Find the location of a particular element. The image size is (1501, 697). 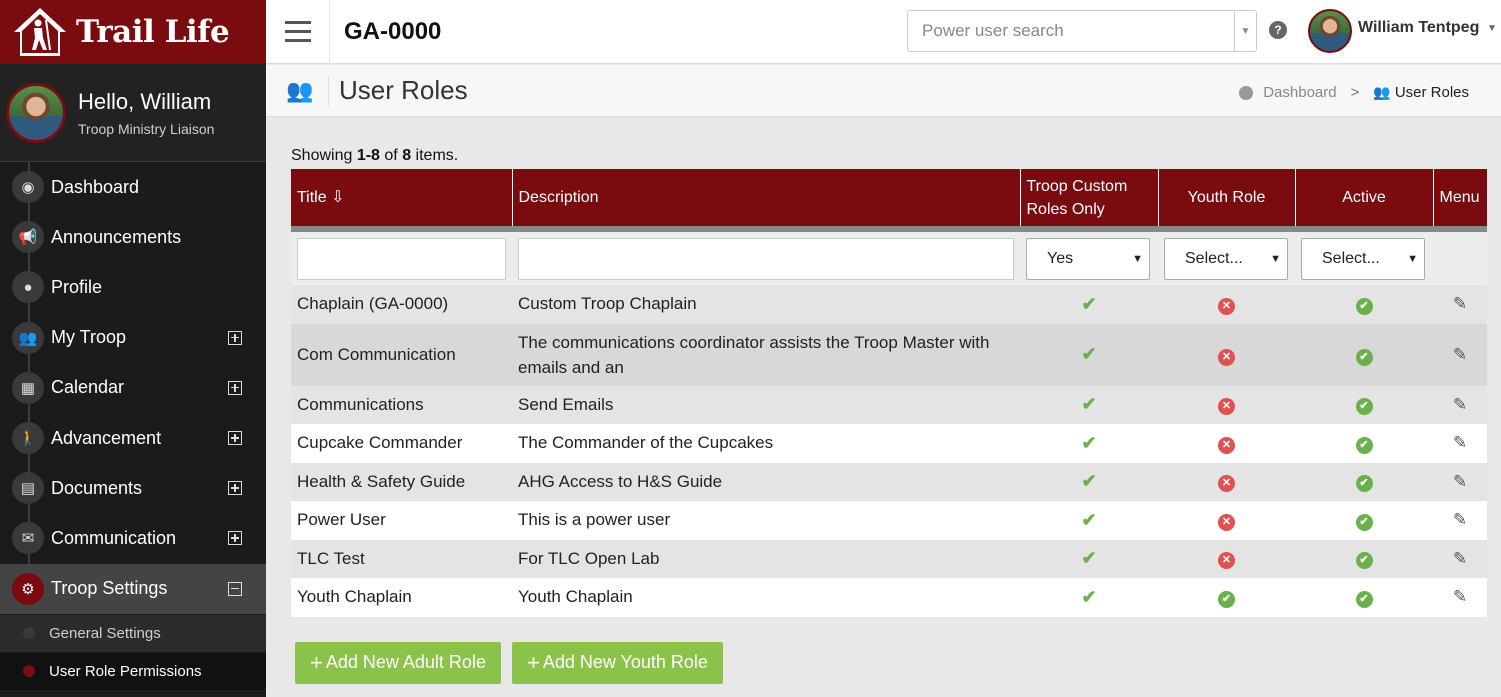

document-icon: ▤ is located at coordinates (28, 488).